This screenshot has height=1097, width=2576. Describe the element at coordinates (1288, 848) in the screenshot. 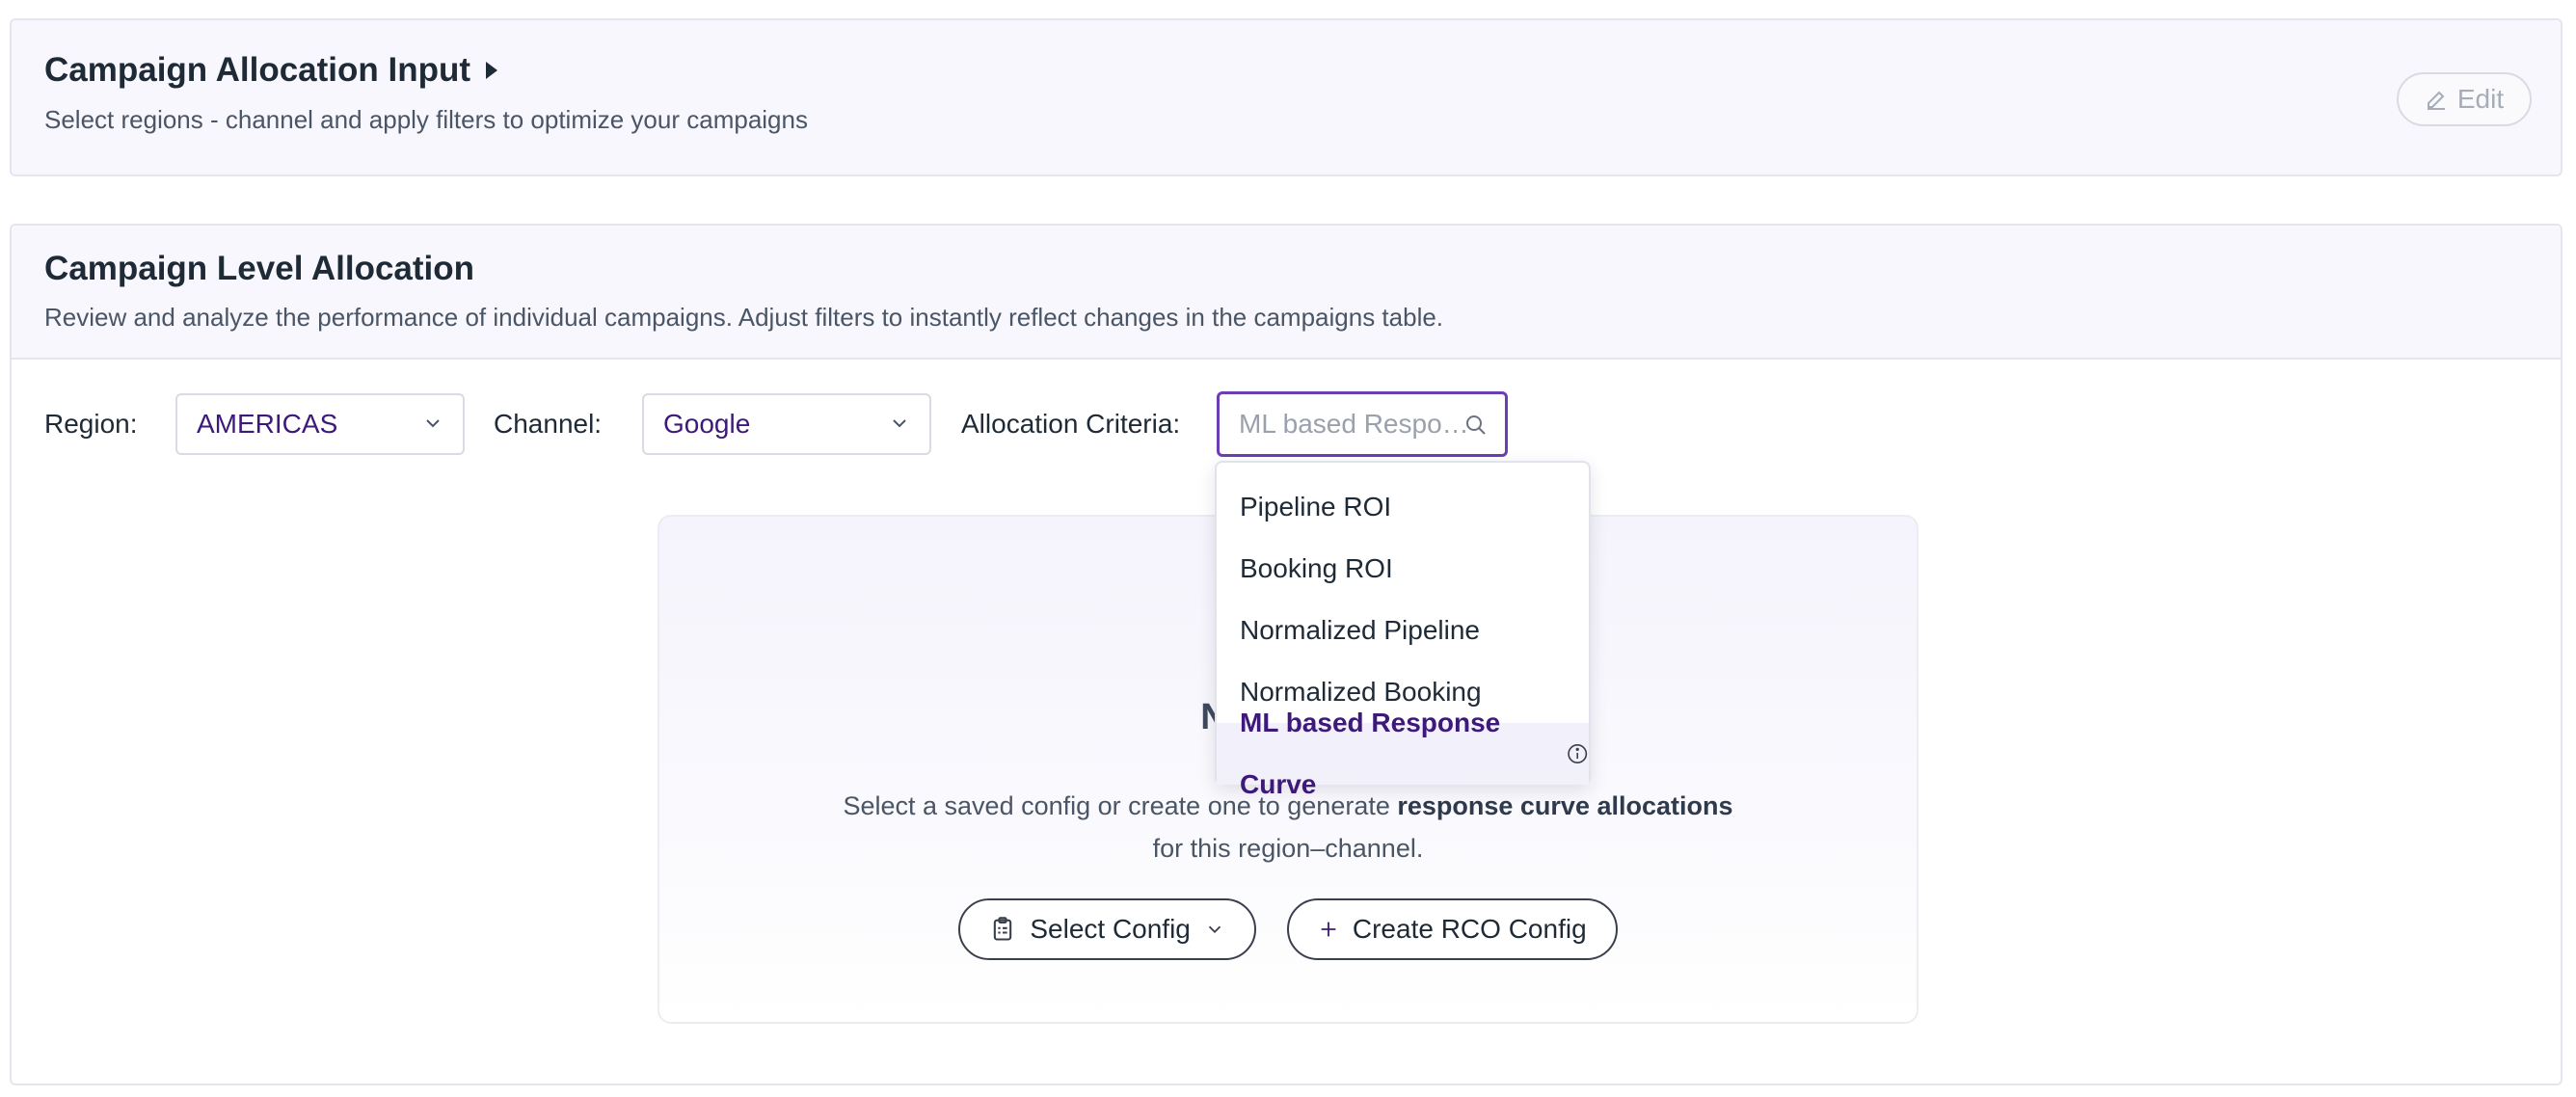

I see `empty-desc-line2: for this region–channel.` at that location.